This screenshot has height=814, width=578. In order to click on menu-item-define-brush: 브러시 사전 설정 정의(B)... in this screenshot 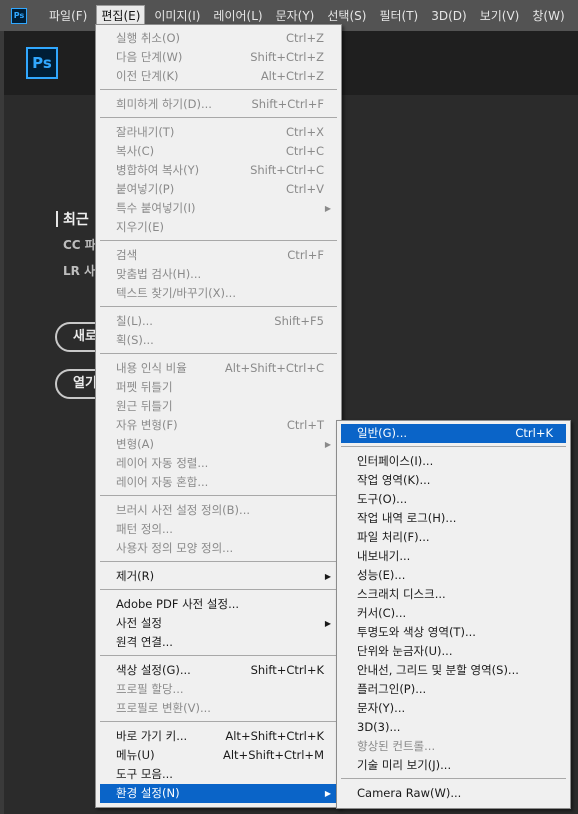, I will do `click(218, 510)`.